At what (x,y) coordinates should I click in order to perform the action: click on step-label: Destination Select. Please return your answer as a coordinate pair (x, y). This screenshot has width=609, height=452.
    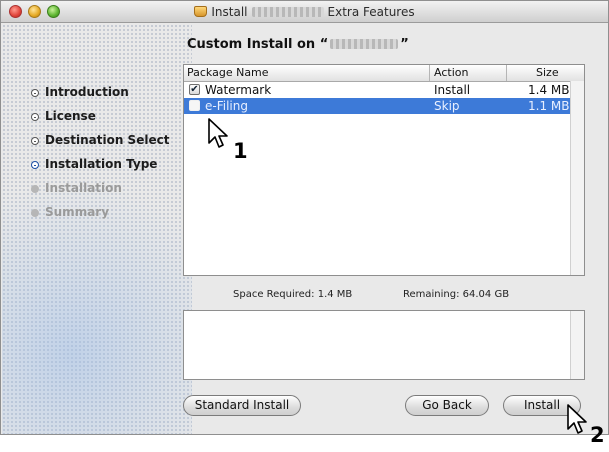
    Looking at the image, I should click on (107, 140).